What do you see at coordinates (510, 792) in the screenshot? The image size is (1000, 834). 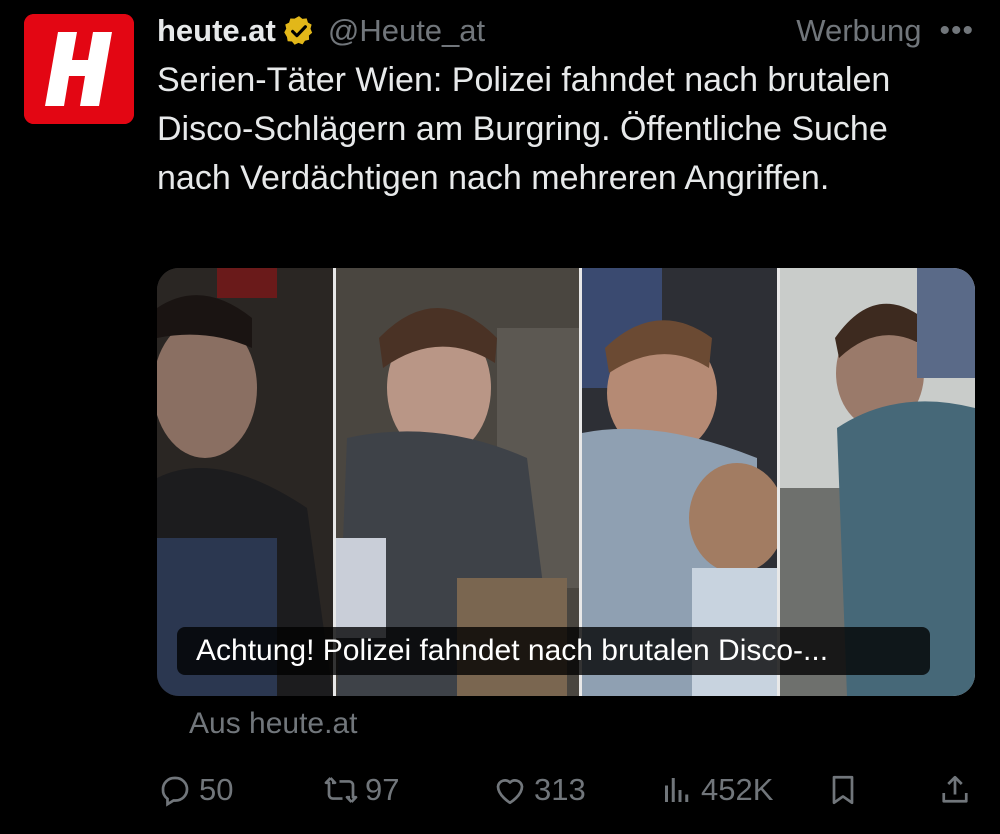 I see `heart-icon` at bounding box center [510, 792].